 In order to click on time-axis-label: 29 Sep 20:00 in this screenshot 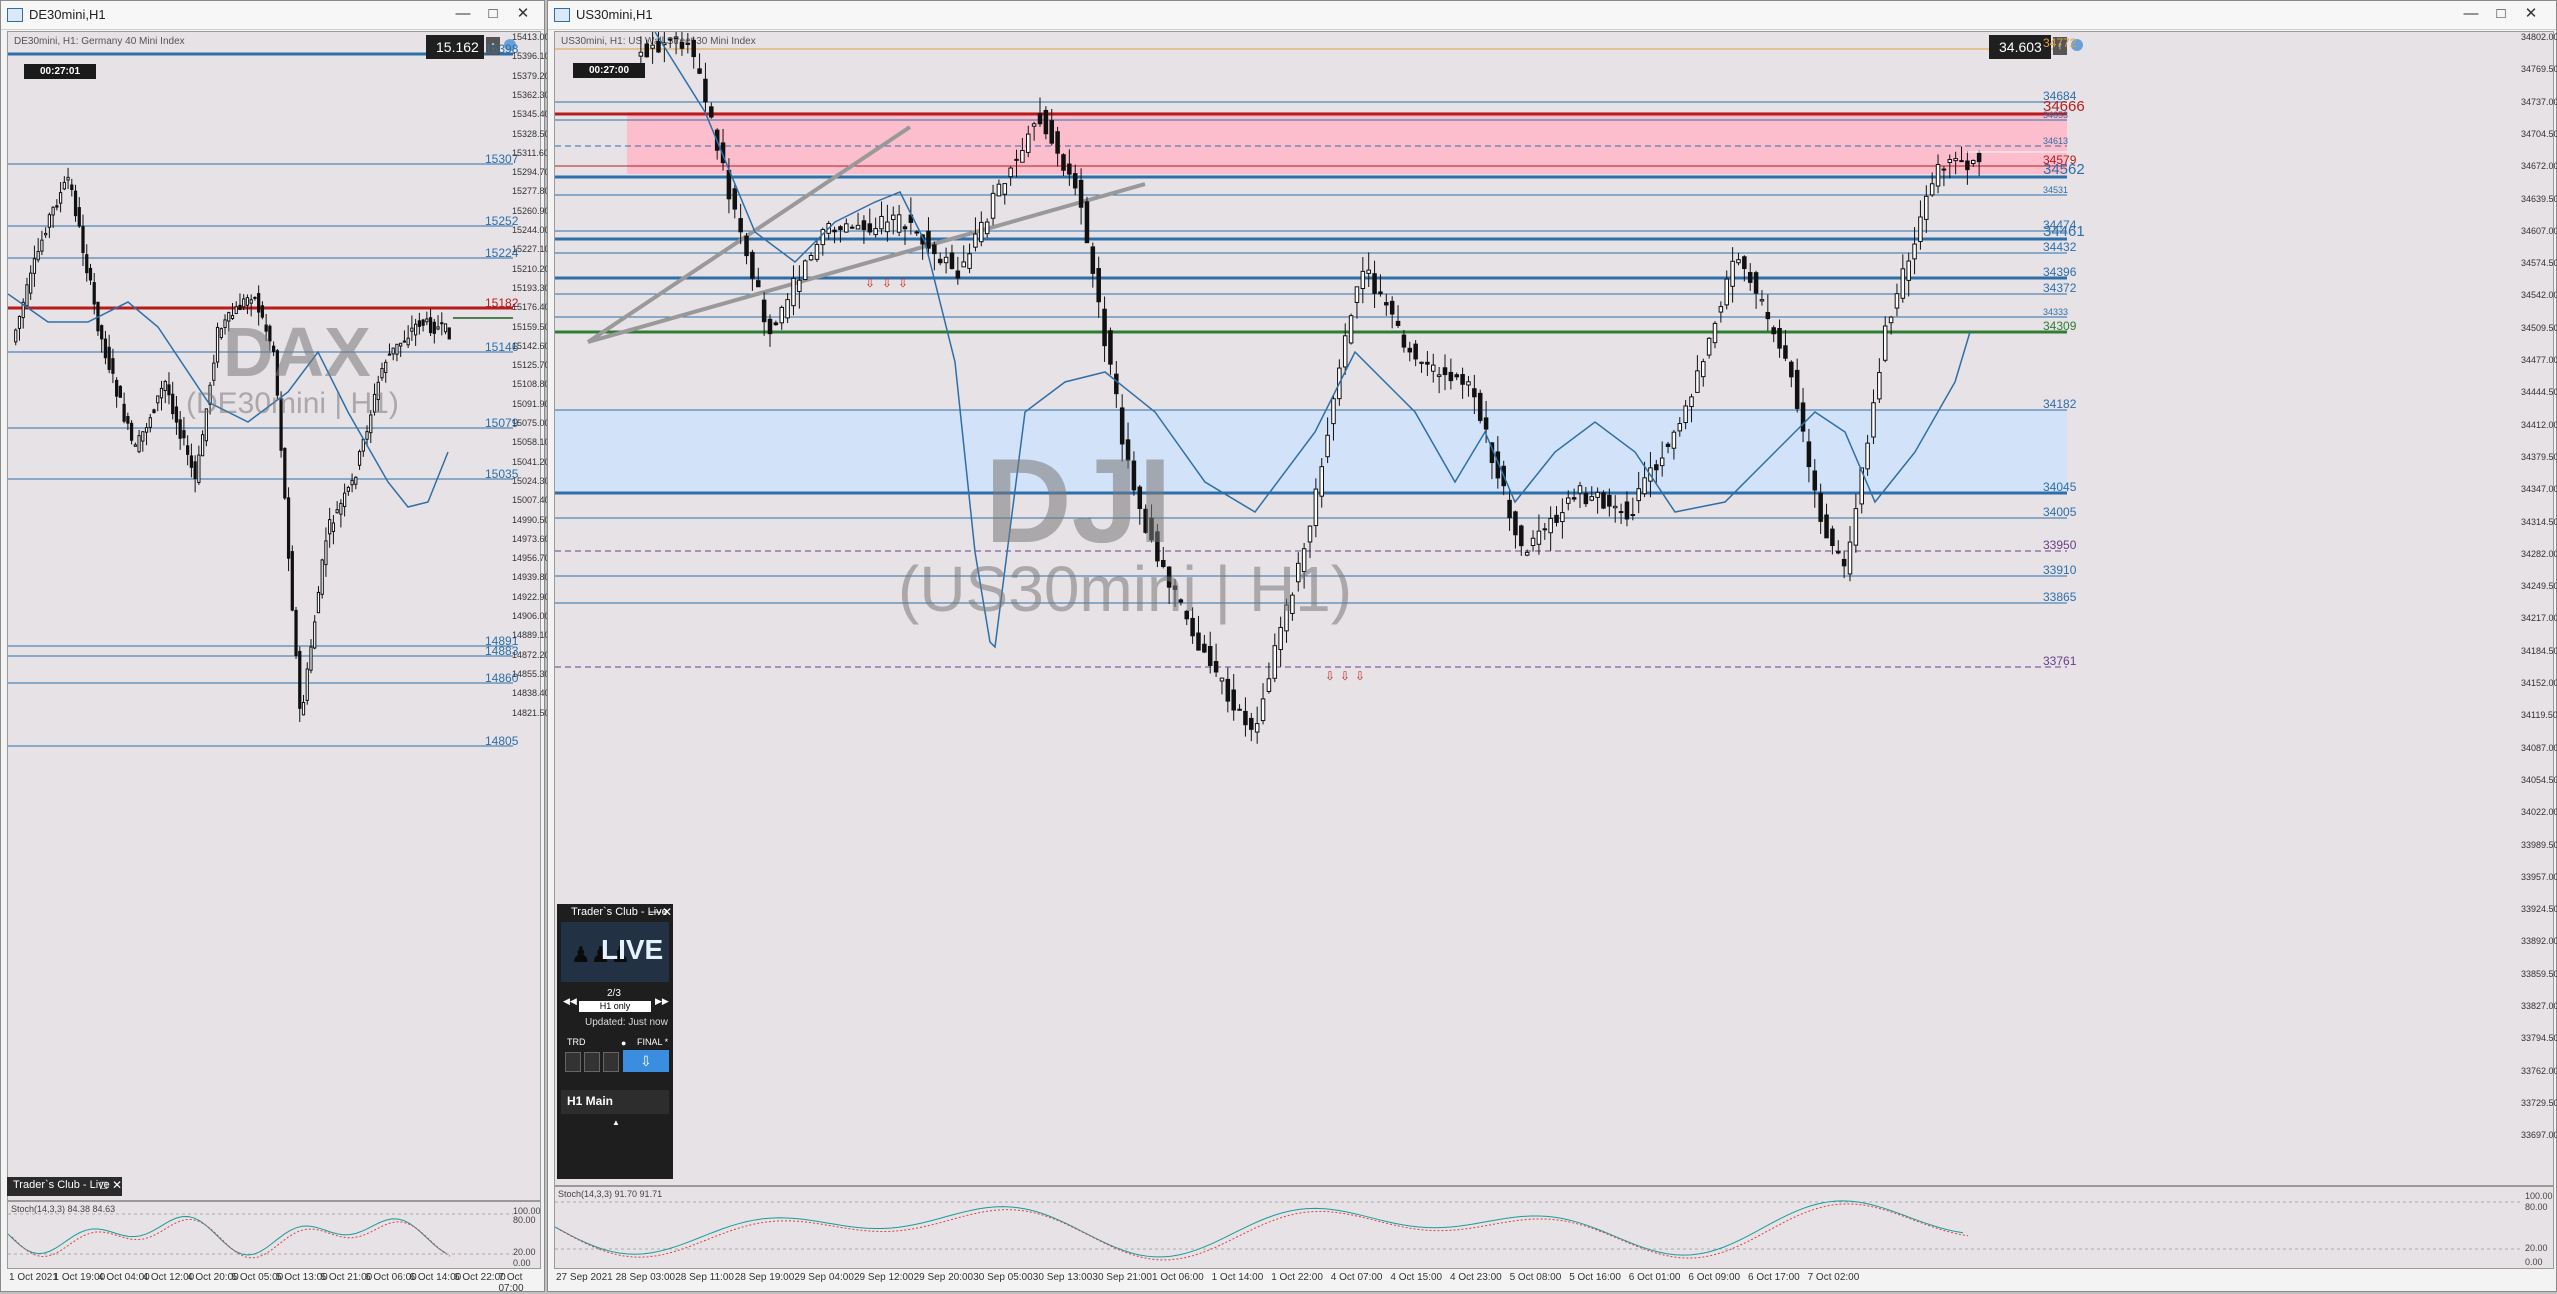, I will do `click(943, 1277)`.